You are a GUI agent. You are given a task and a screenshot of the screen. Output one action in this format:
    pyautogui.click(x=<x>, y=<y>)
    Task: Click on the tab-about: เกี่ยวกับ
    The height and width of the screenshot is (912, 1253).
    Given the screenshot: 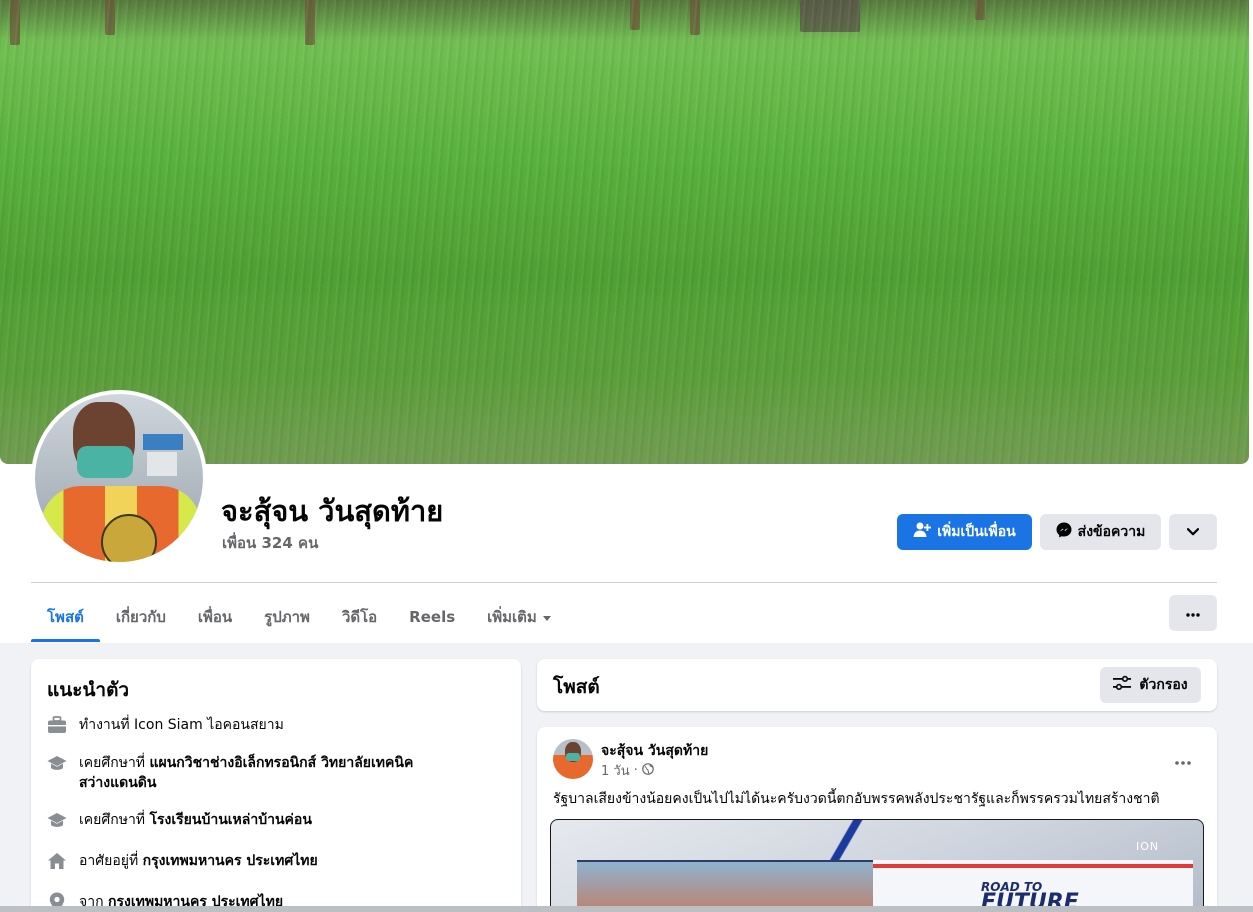 What is the action you would take?
    pyautogui.click(x=141, y=617)
    